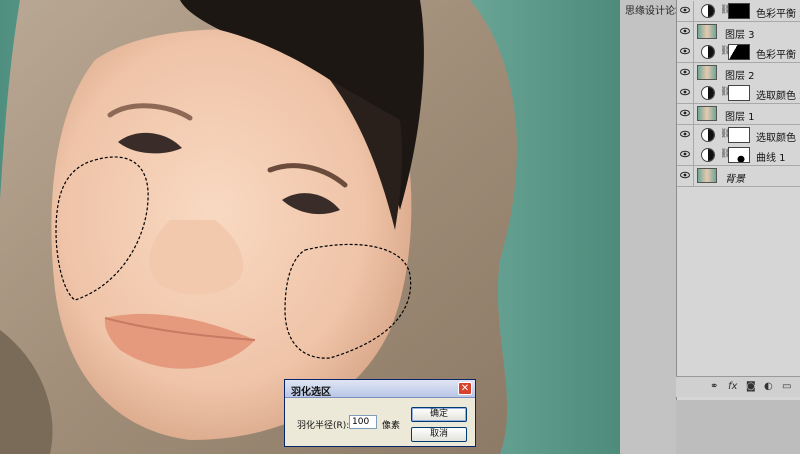 The height and width of the screenshot is (454, 800). What do you see at coordinates (439, 414) in the screenshot?
I see `ok-button: 确定` at bounding box center [439, 414].